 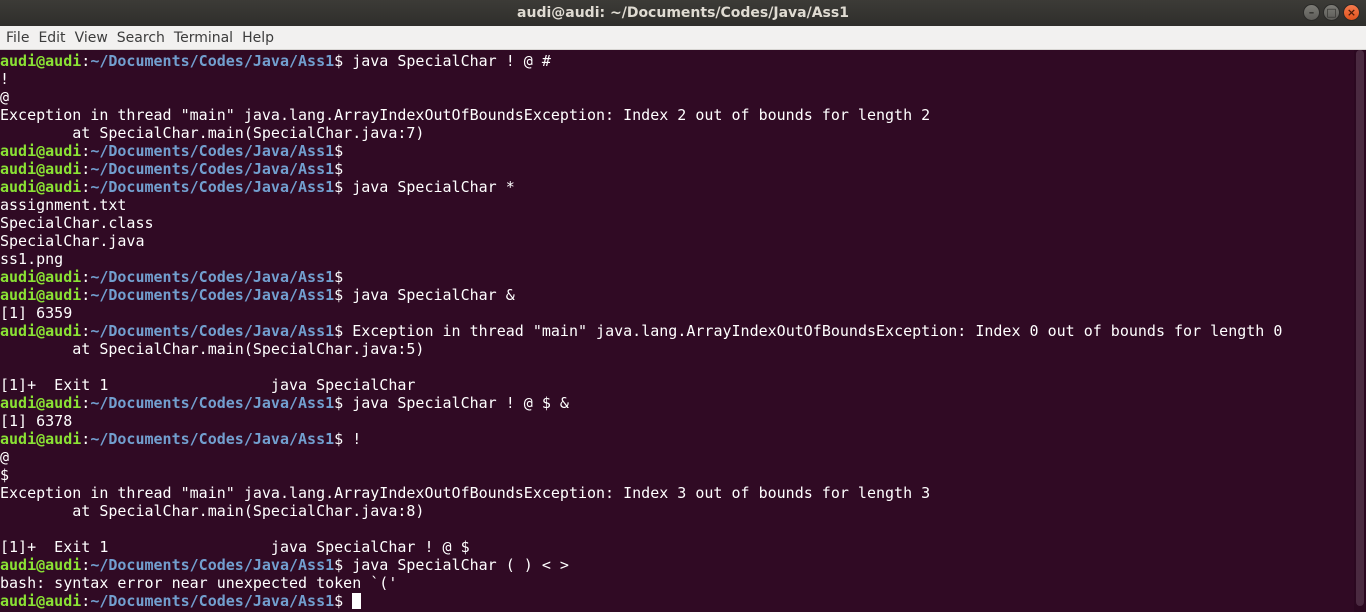 What do you see at coordinates (1311, 12) in the screenshot?
I see `minimize-icon: –` at bounding box center [1311, 12].